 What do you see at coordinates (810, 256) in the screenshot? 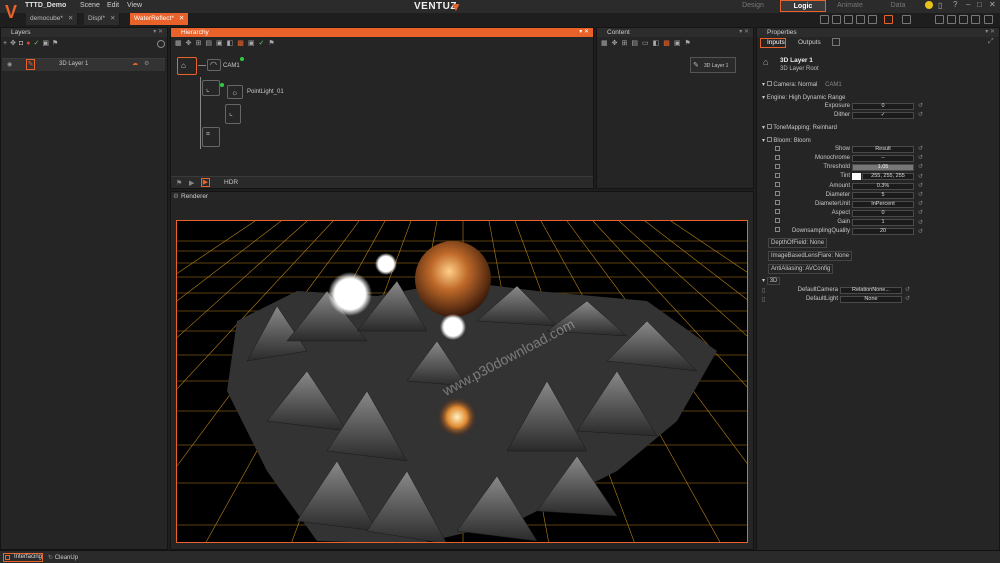
I see `lens-flare-row: ImageBasedLensFlare: None` at bounding box center [810, 256].